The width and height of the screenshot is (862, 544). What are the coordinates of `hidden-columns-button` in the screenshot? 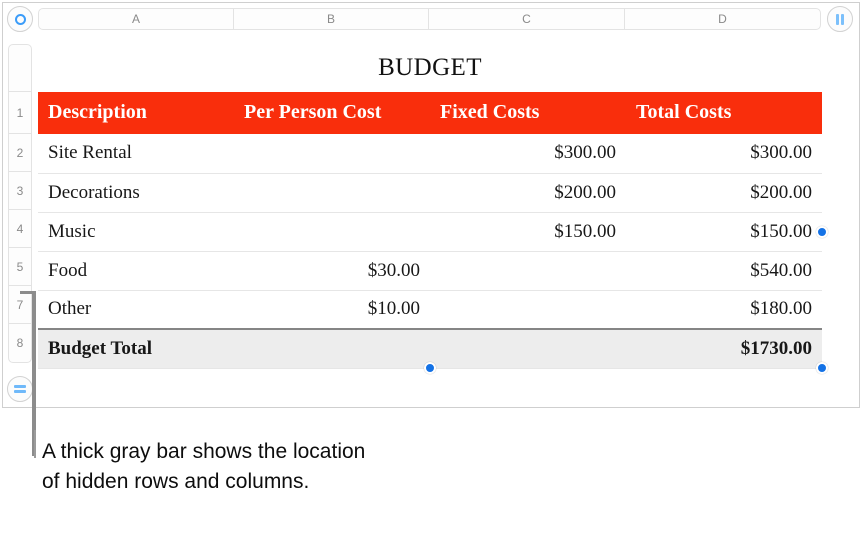 It's located at (840, 19).